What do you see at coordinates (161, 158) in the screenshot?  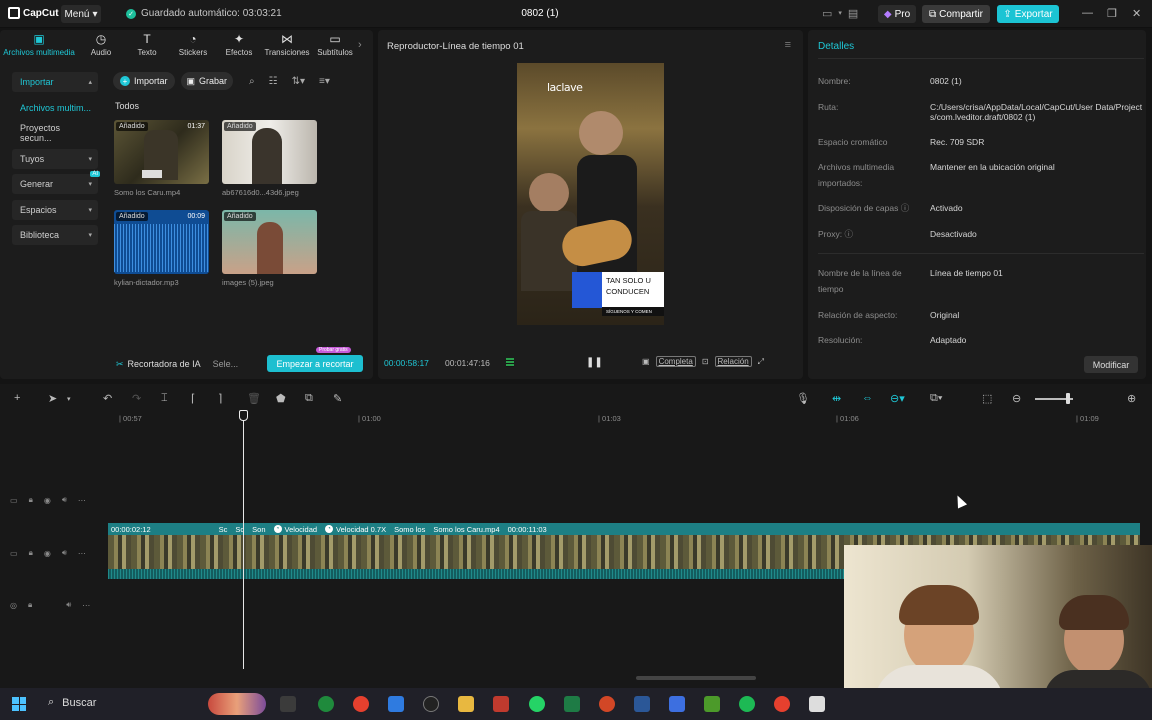 I see `media-item: Añadido 01:37 Somo los Caru.mp4` at bounding box center [161, 158].